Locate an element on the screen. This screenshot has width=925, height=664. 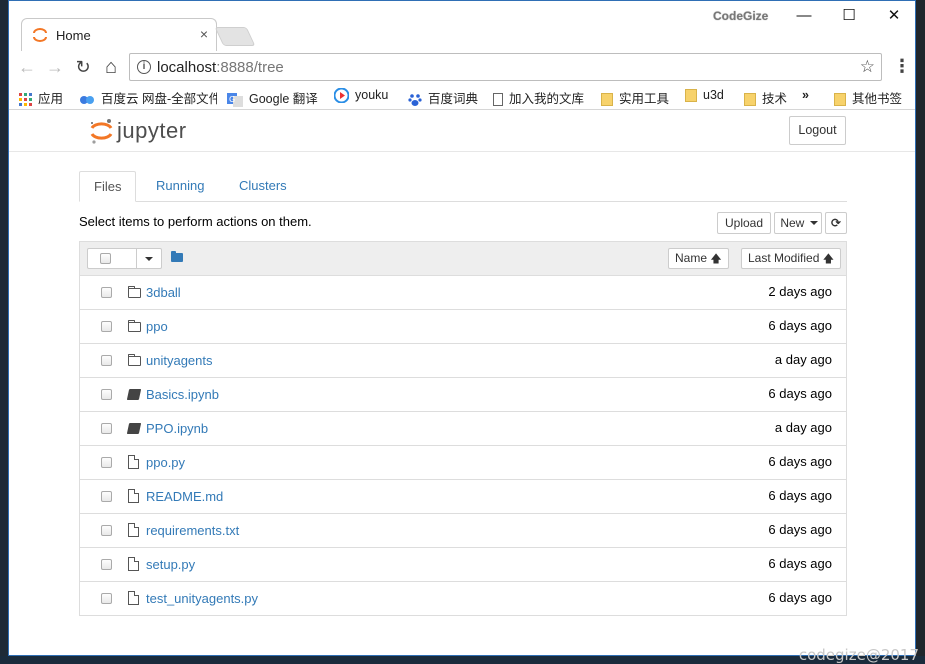
new-dropdown-button: New is located at coordinates (798, 223).